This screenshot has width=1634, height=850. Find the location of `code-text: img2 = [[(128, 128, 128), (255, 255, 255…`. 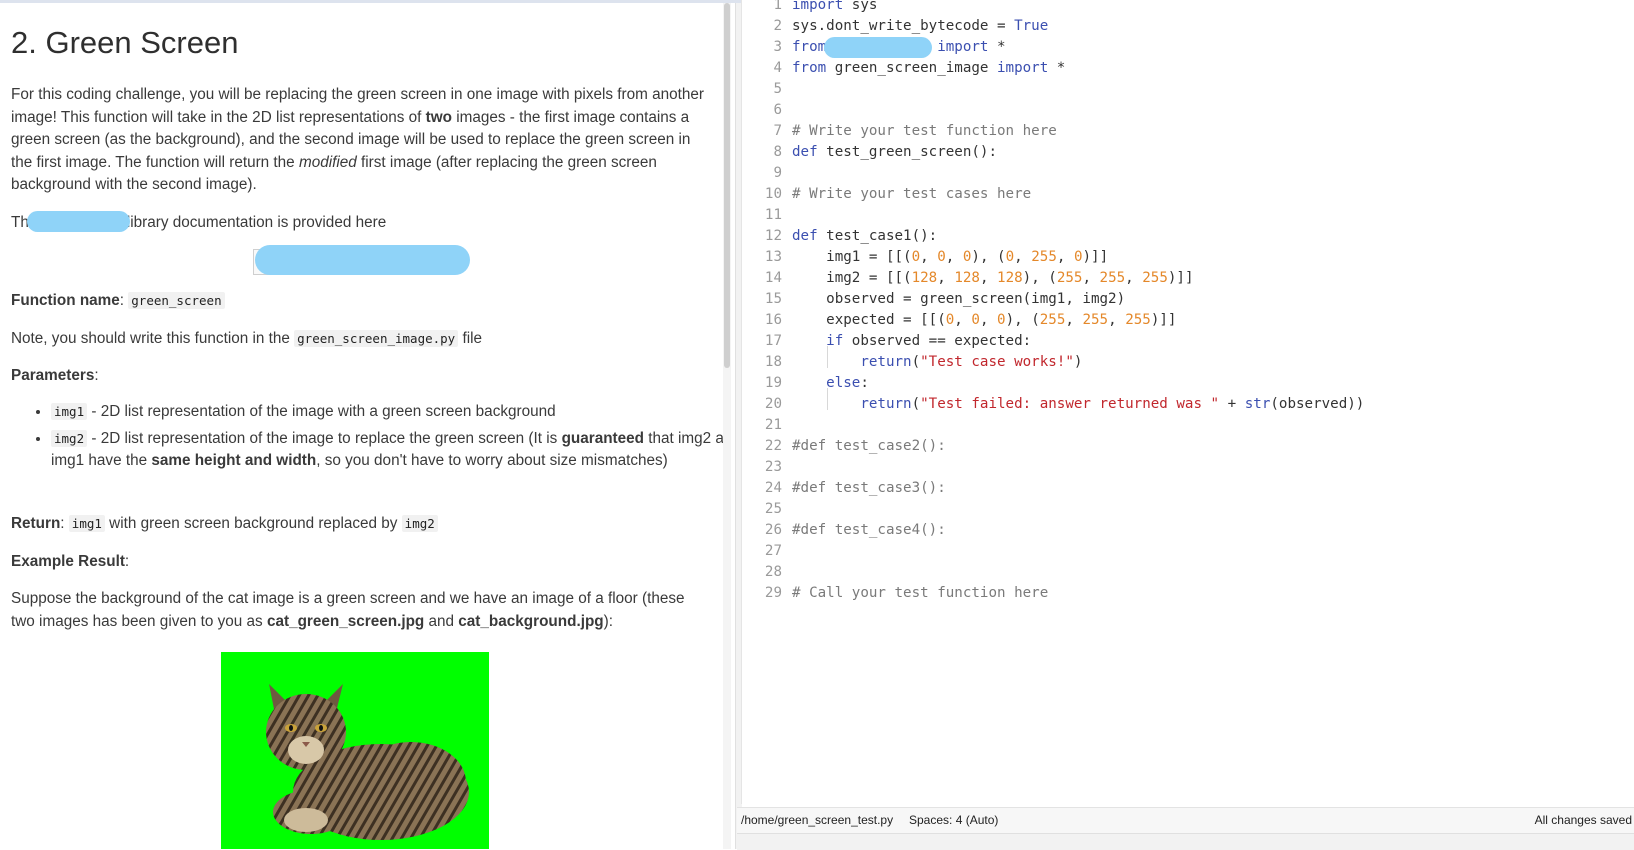

code-text: img2 = [[(128, 128, 128), (255, 255, 255… is located at coordinates (992, 278).